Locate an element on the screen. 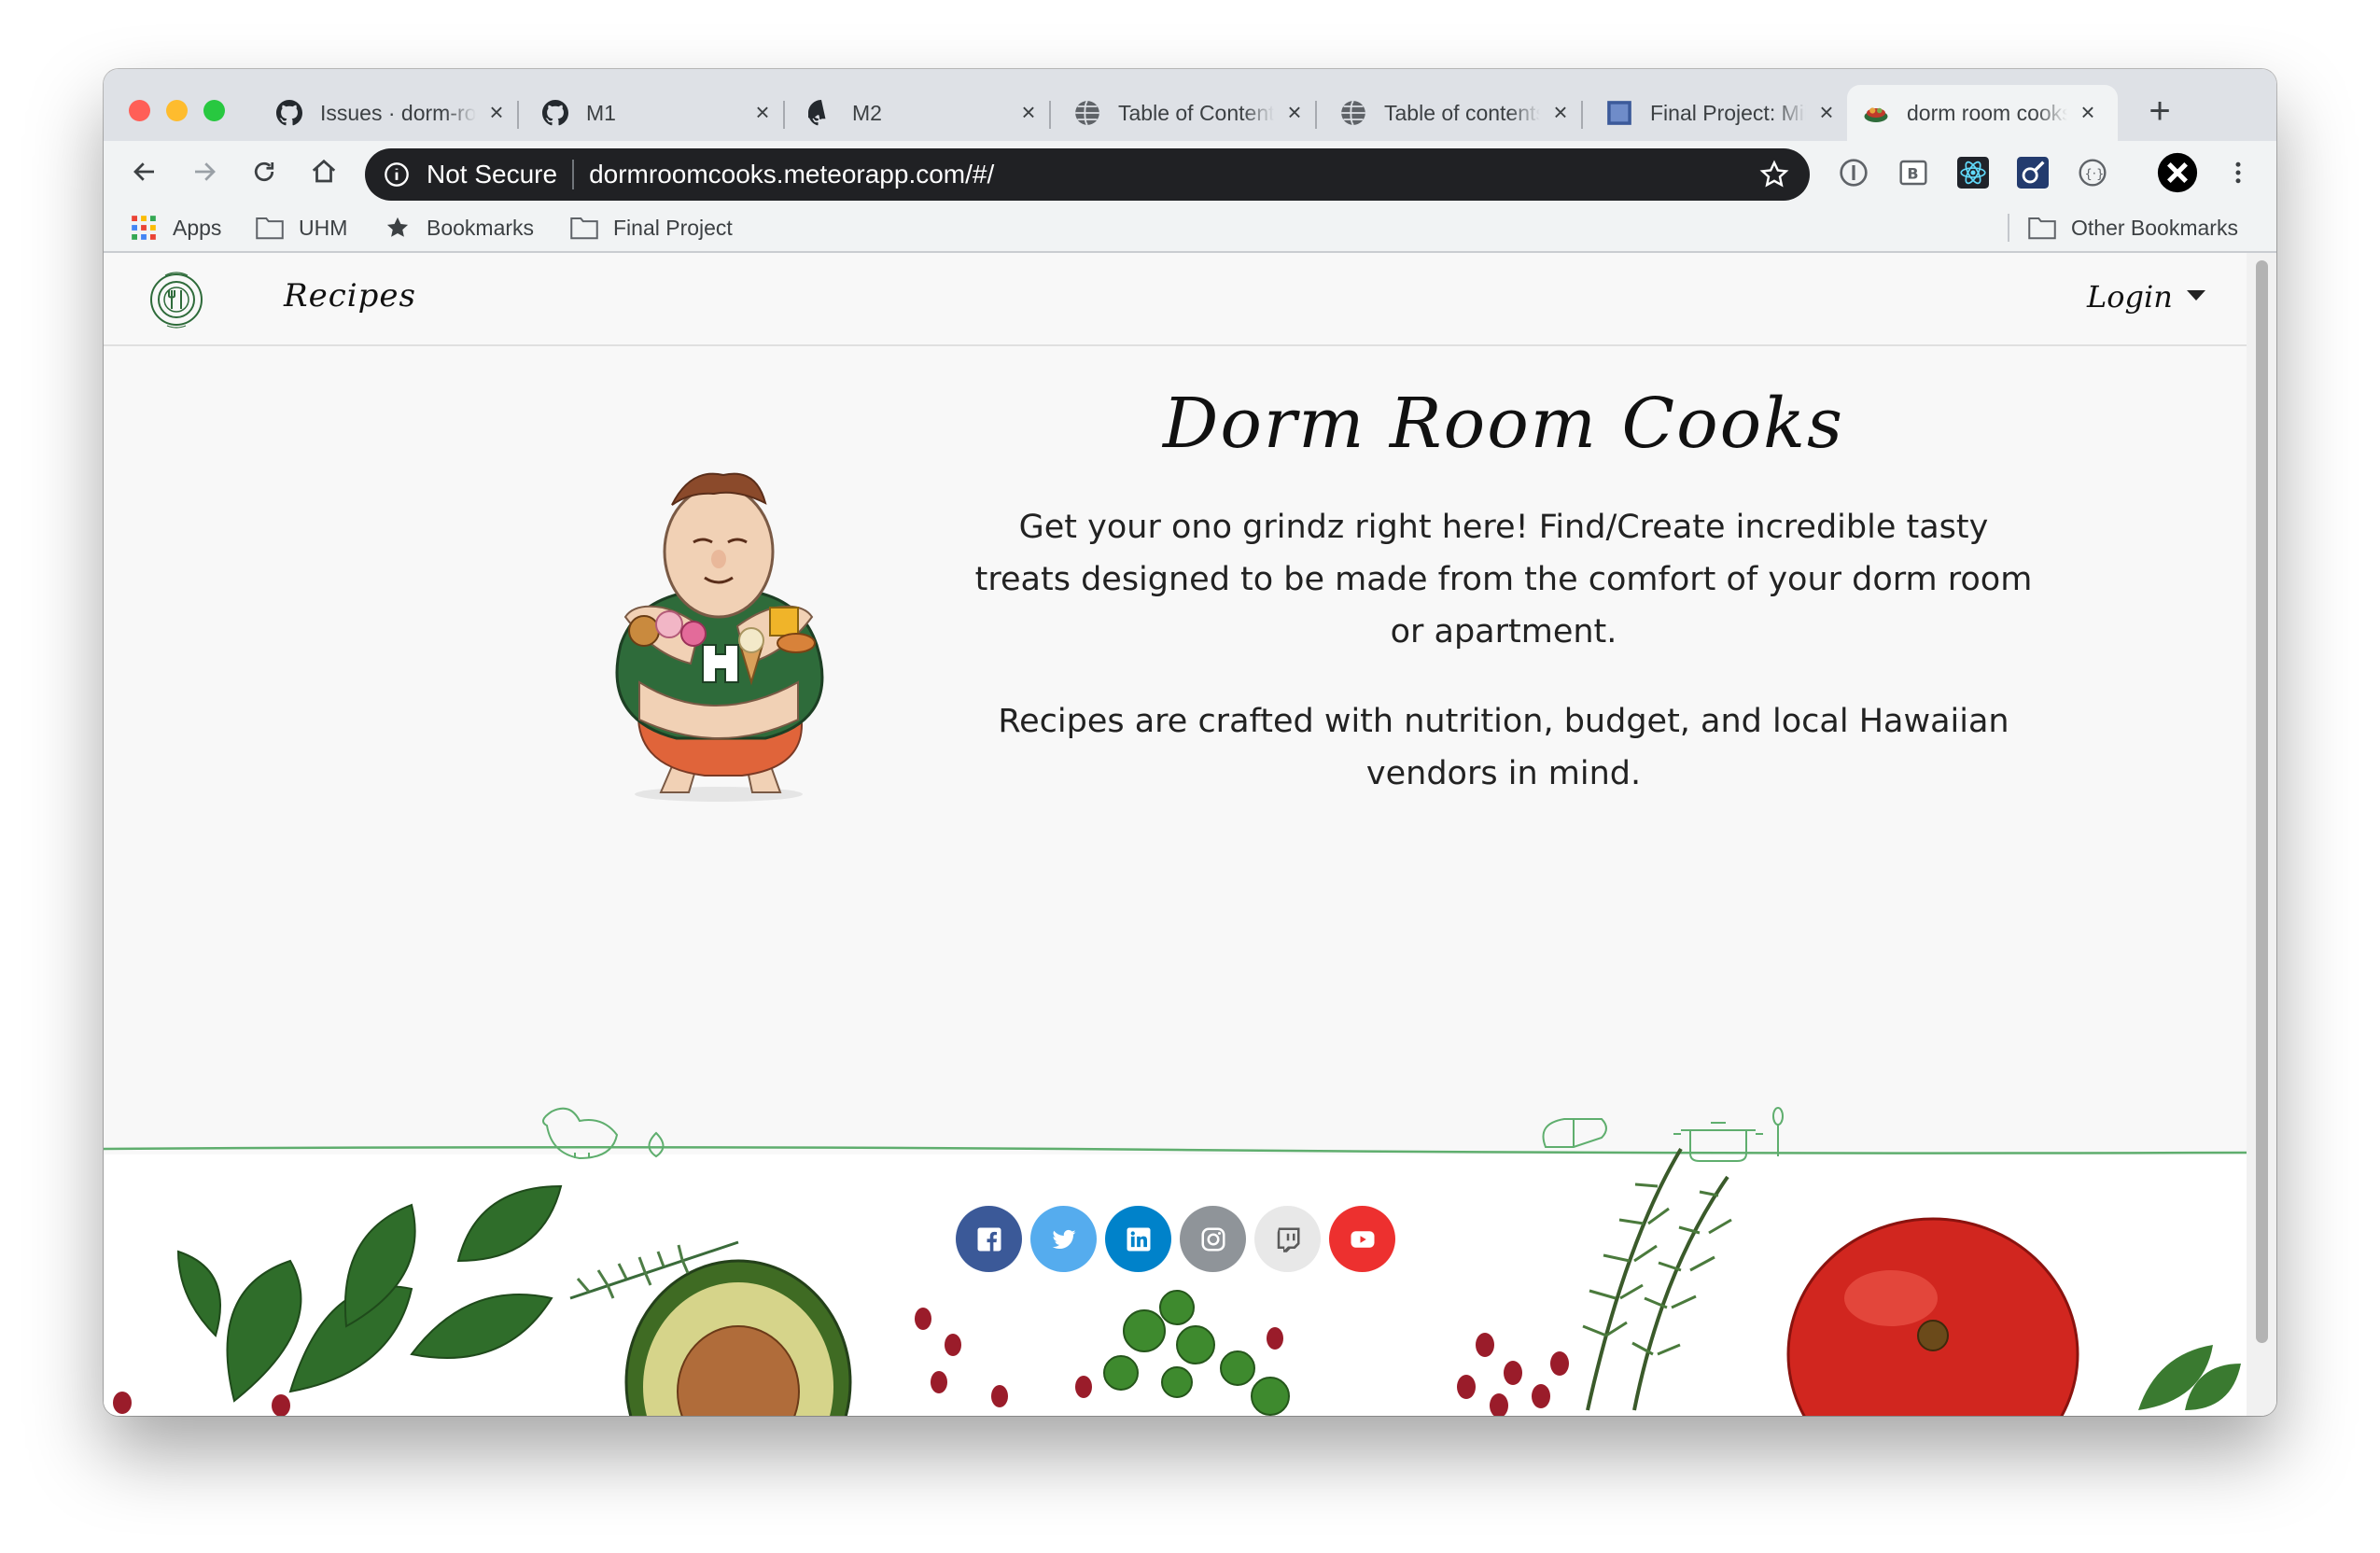  tab-dorm-room-cooks: dorm room cooks × is located at coordinates (1982, 113).